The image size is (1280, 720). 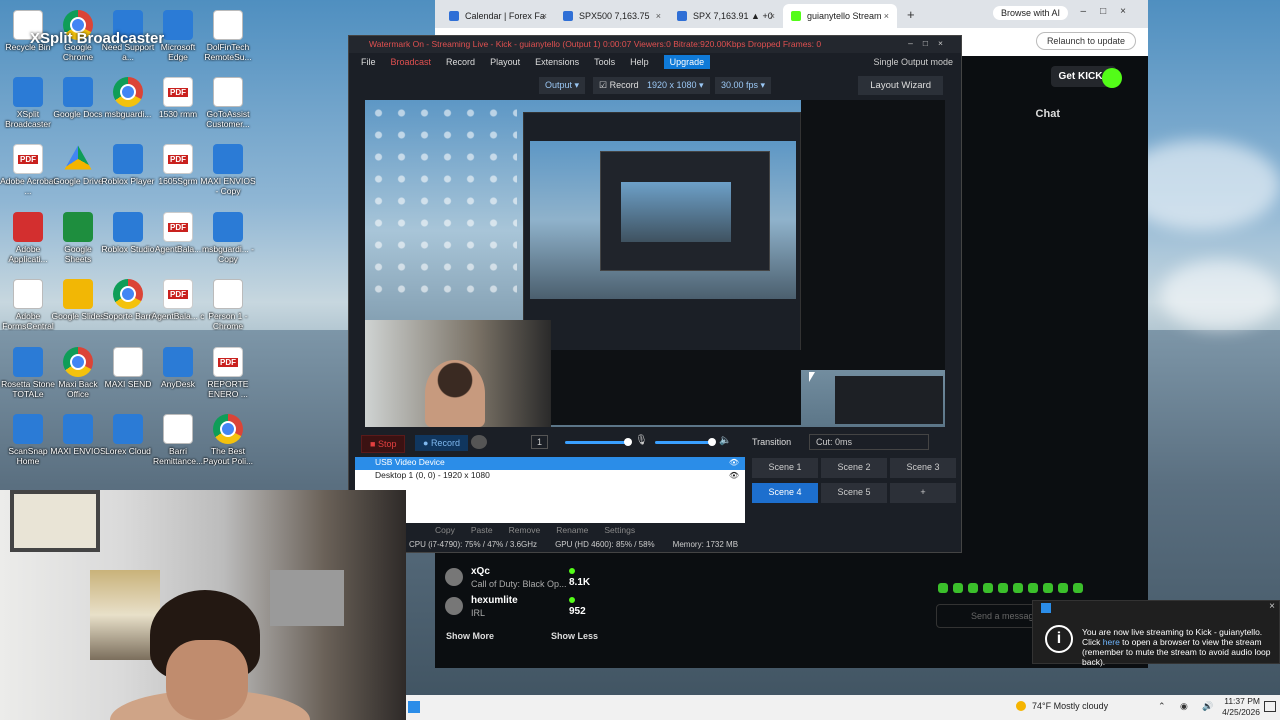 What do you see at coordinates (900, 85) in the screenshot?
I see `layout-wizard-button: Layout Wizard` at bounding box center [900, 85].